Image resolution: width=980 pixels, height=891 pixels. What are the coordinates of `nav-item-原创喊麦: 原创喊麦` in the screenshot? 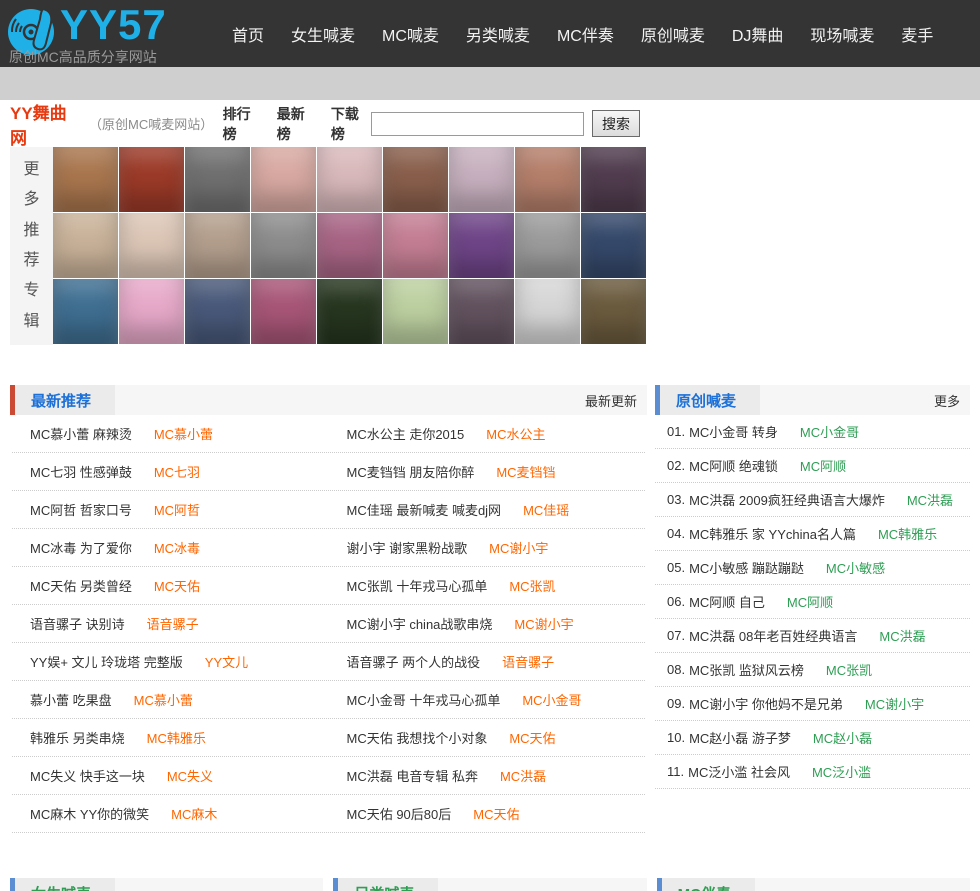 It's located at (673, 34).